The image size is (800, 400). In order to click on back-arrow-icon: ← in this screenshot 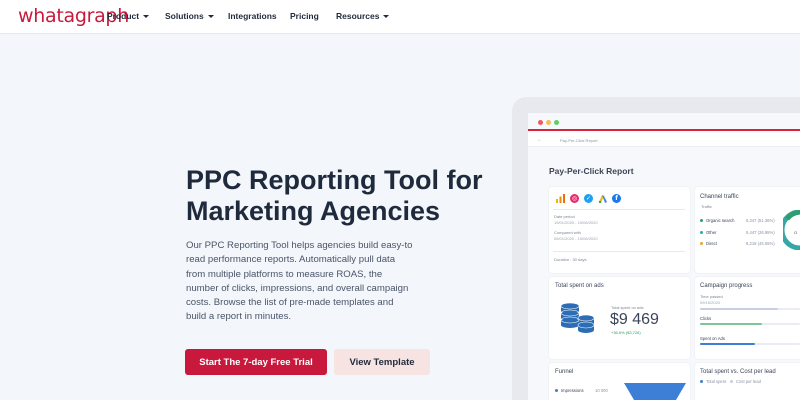, I will do `click(539, 140)`.